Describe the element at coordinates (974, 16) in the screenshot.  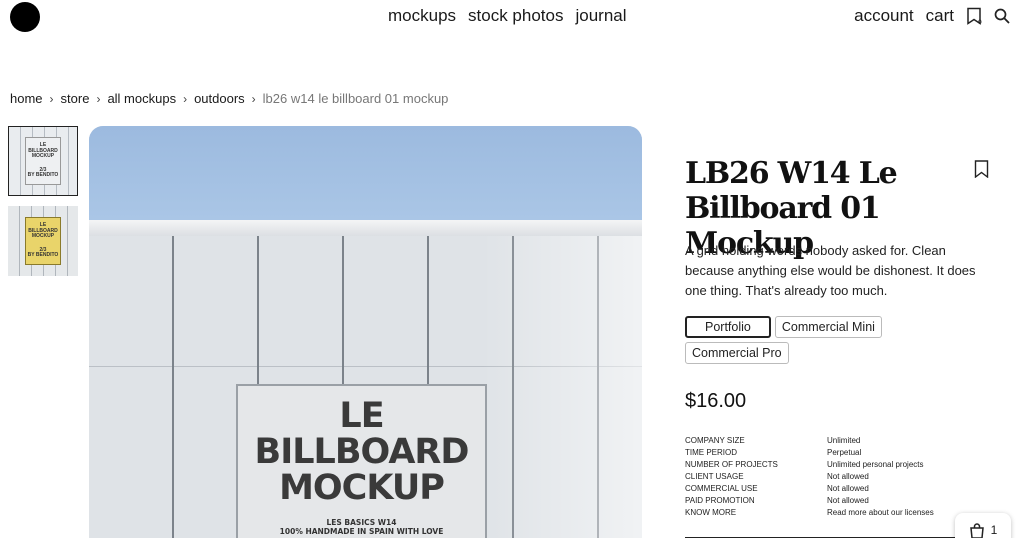
I see `wishlist-icon: 0` at that location.